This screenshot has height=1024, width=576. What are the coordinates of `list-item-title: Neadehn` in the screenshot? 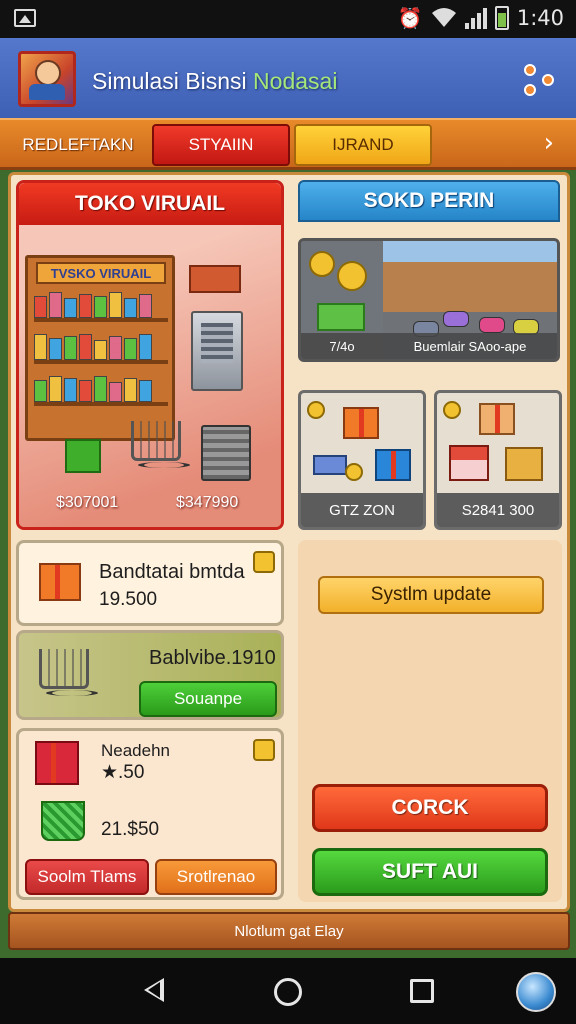 It's located at (136, 750).